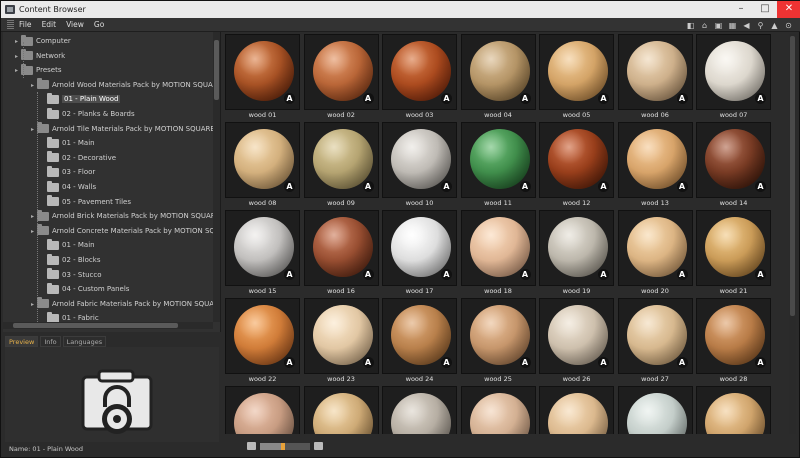 This screenshot has height=458, width=800. What do you see at coordinates (70, 260) in the screenshot?
I see `tree-item: 02 - Blocks` at bounding box center [70, 260].